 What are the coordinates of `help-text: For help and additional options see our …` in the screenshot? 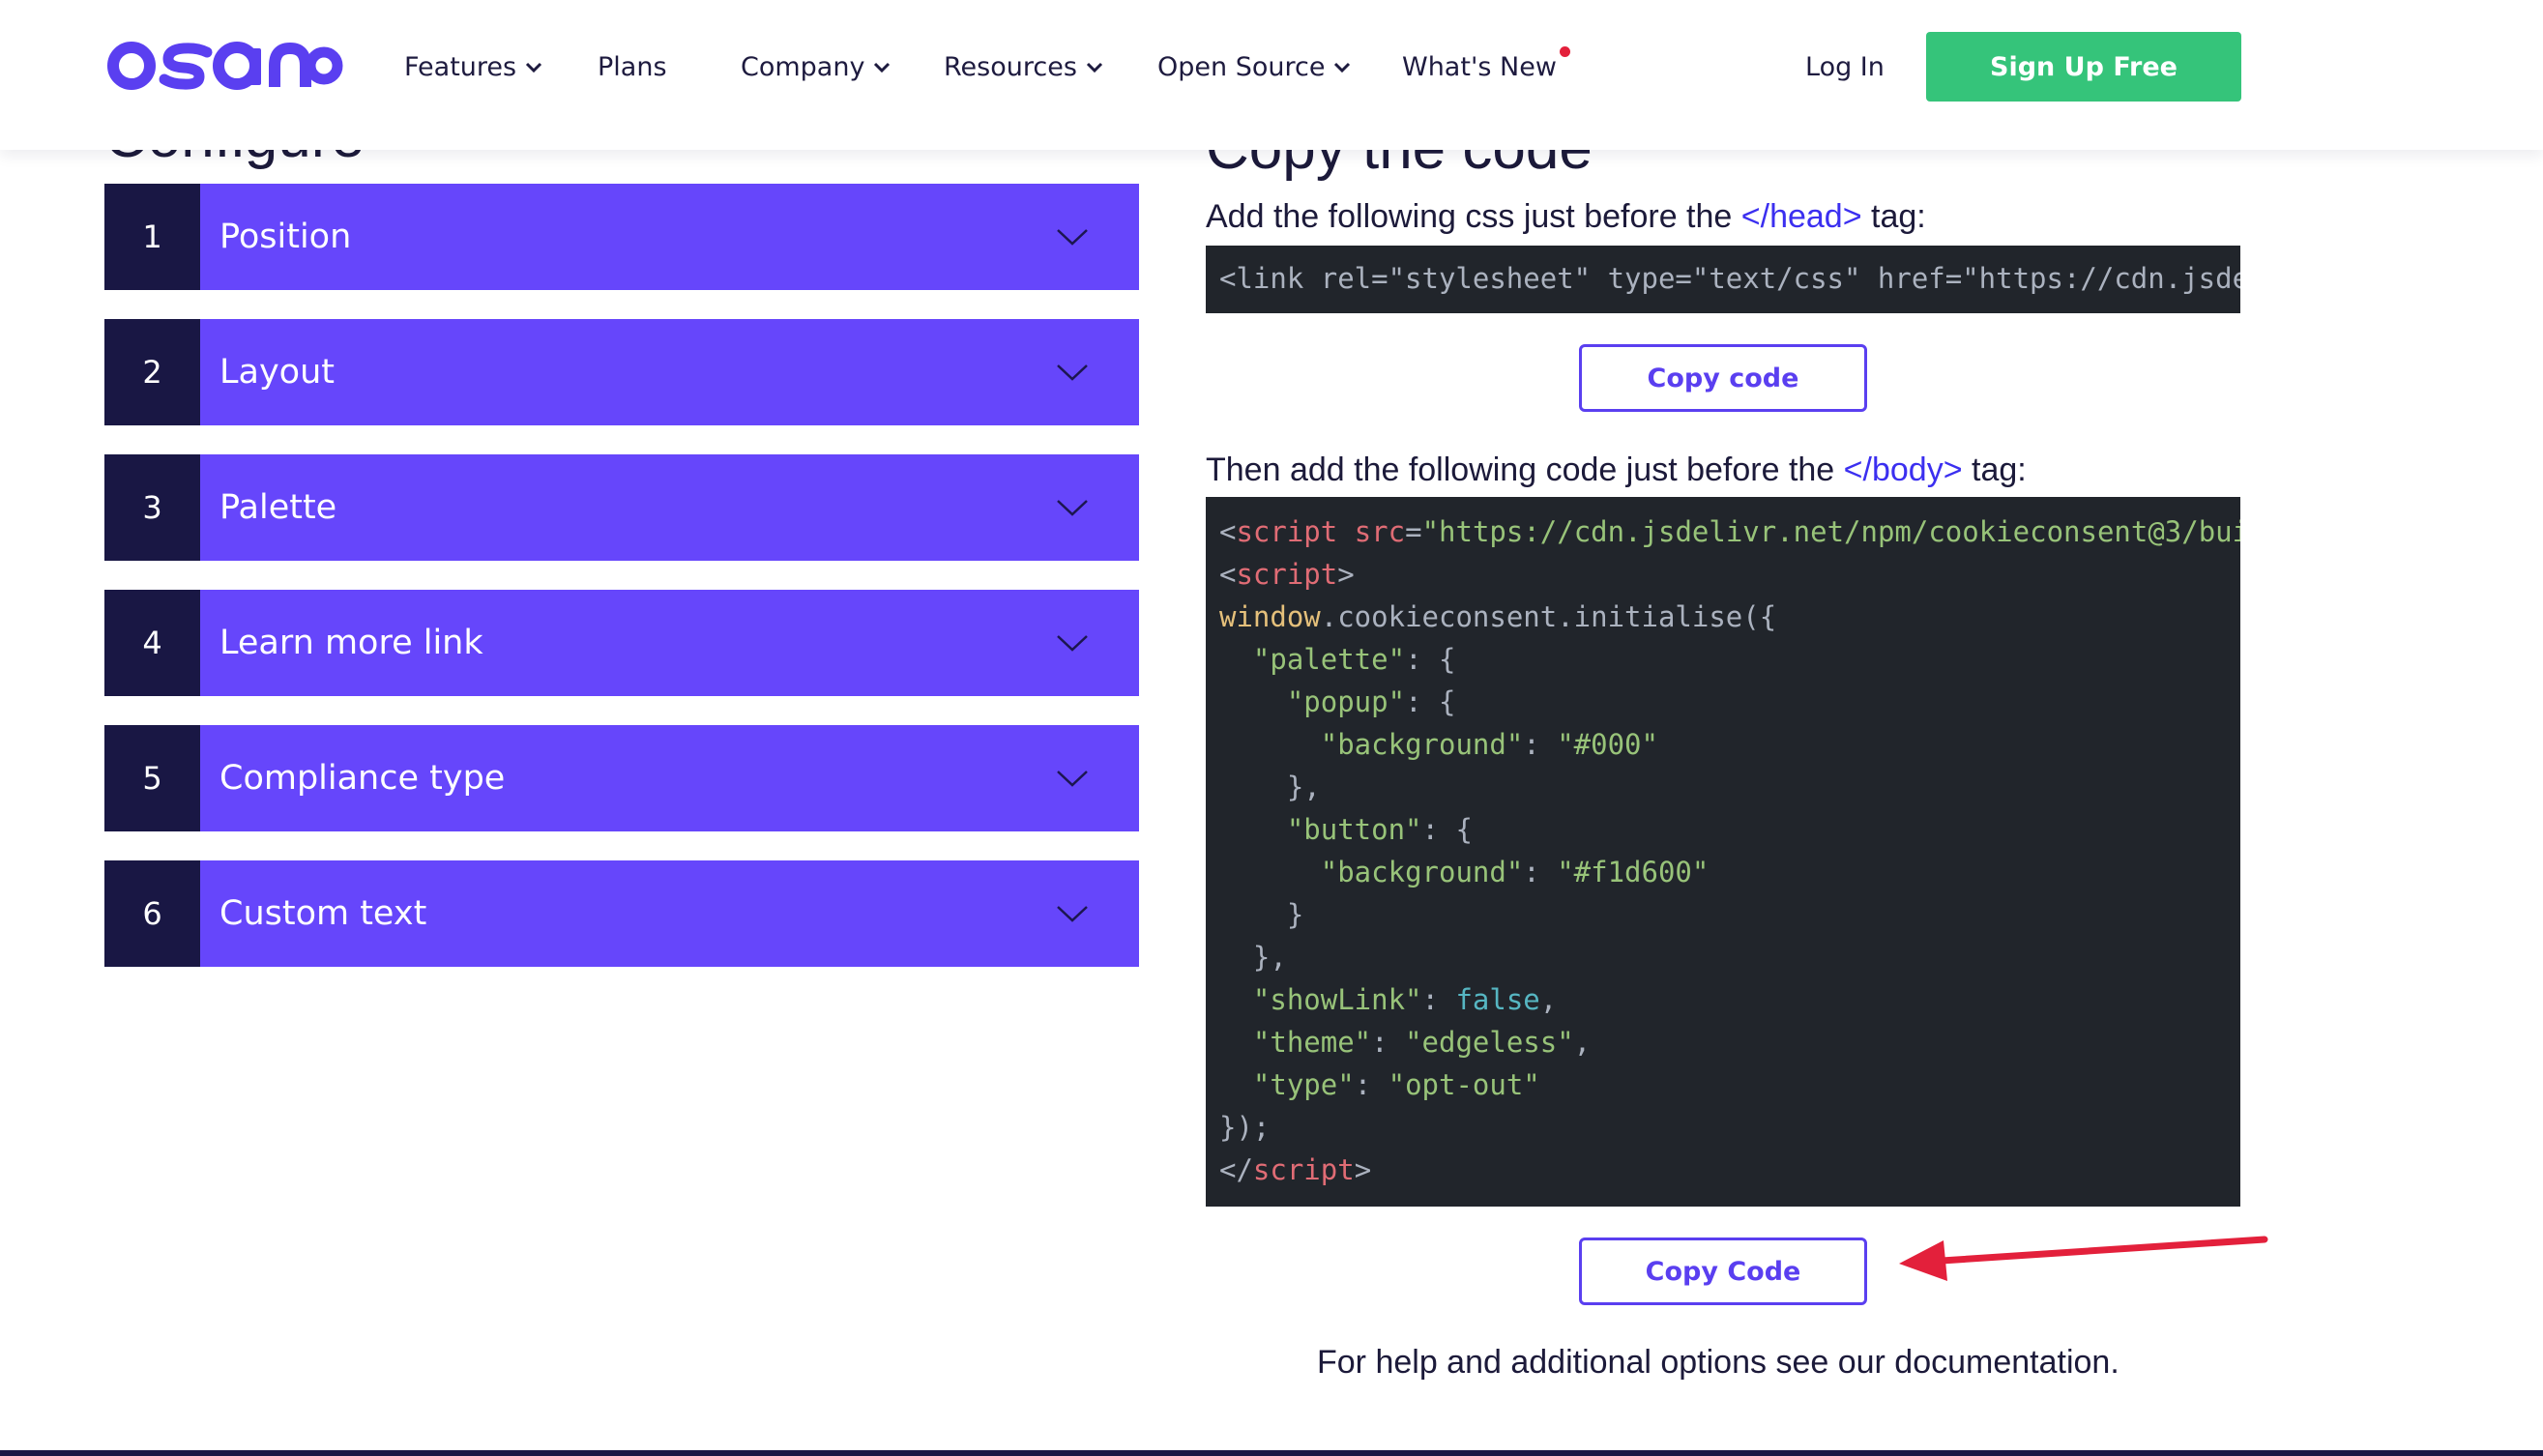 It's located at (1718, 1363).